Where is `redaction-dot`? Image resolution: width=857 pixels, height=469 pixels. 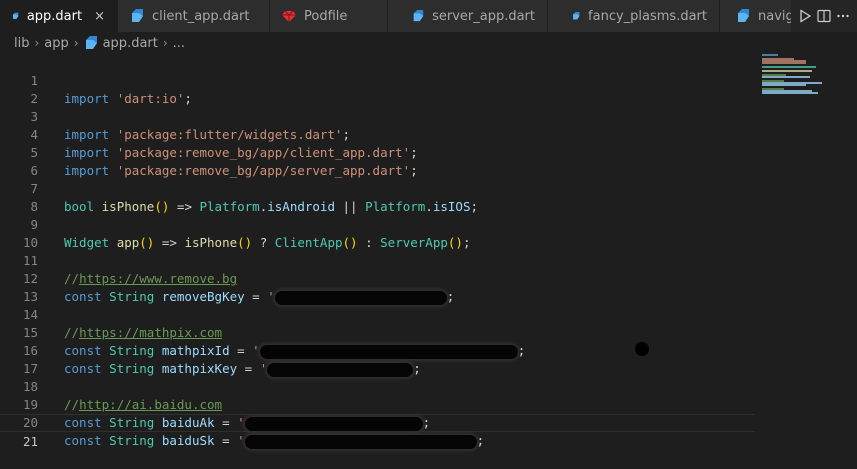
redaction-dot is located at coordinates (642, 349).